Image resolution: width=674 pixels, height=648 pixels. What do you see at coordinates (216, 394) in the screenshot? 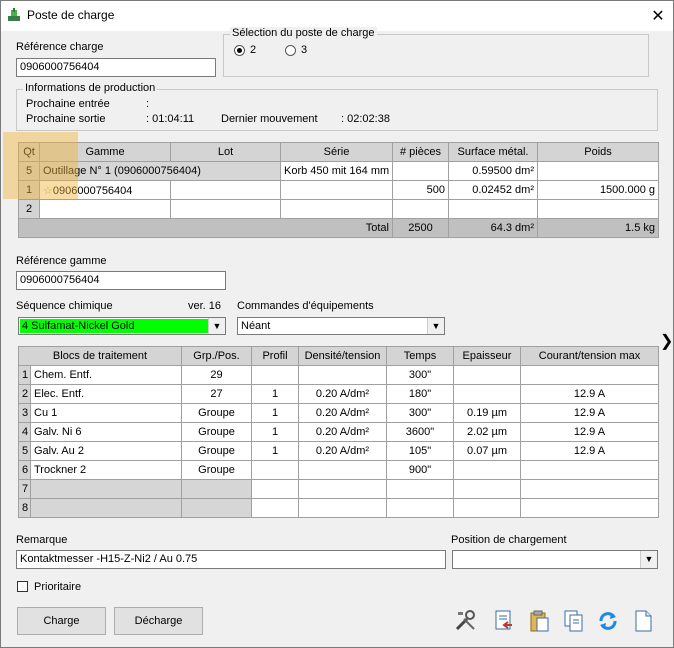
I see `row-grp: 27` at bounding box center [216, 394].